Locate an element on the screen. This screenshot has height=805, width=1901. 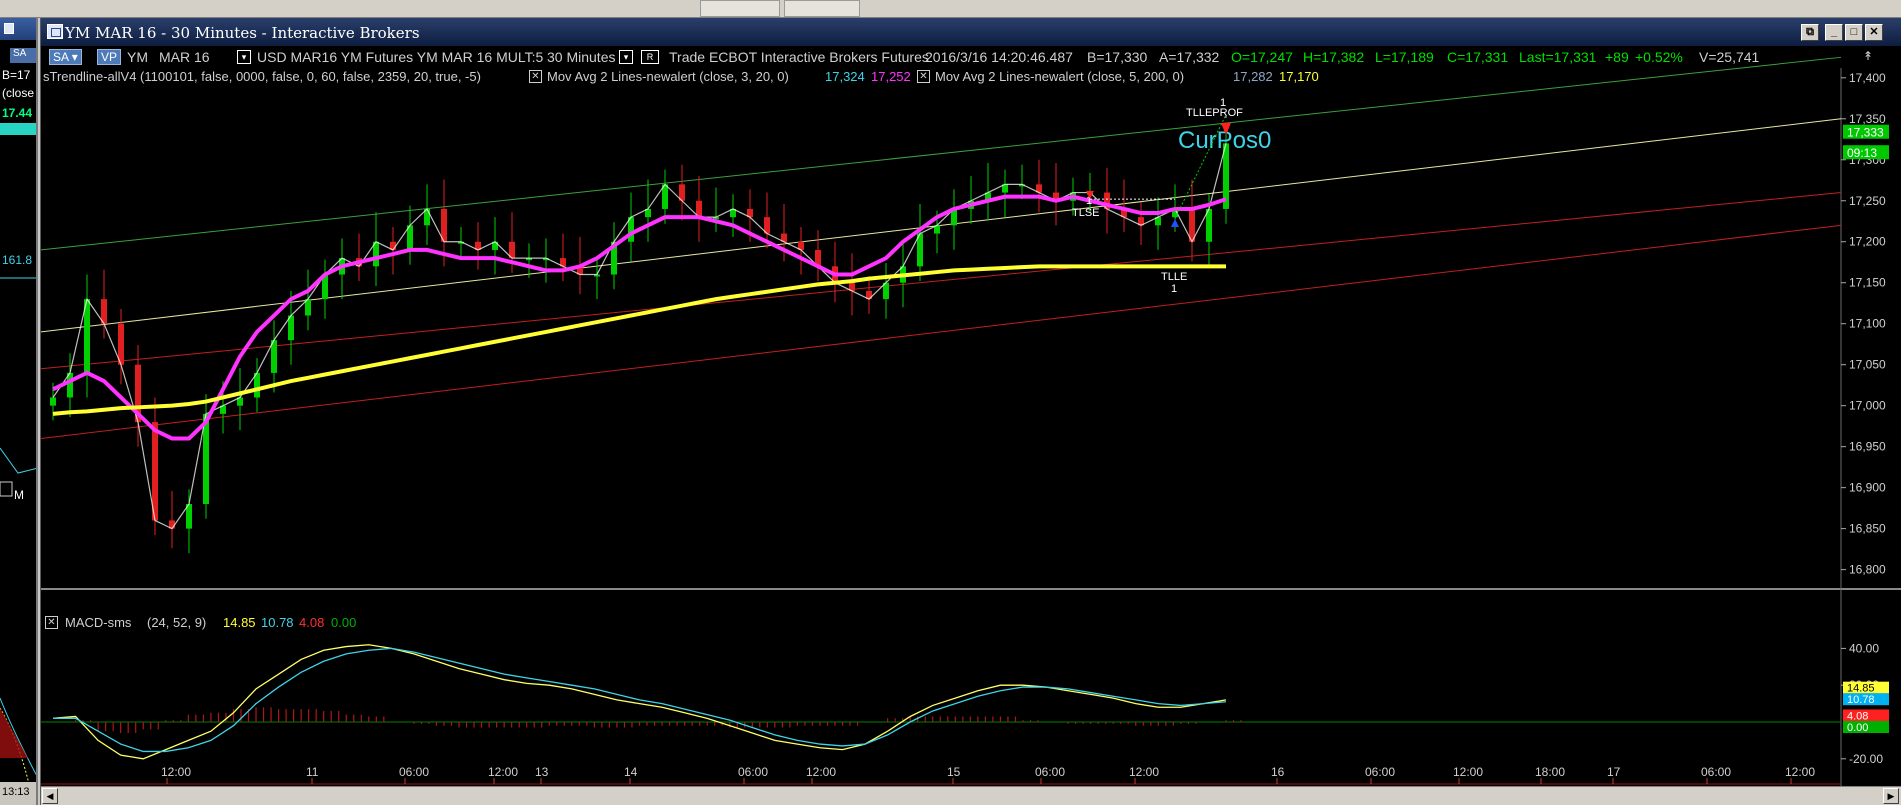
price-tick-label: 17,000 is located at coordinates (1867, 406).